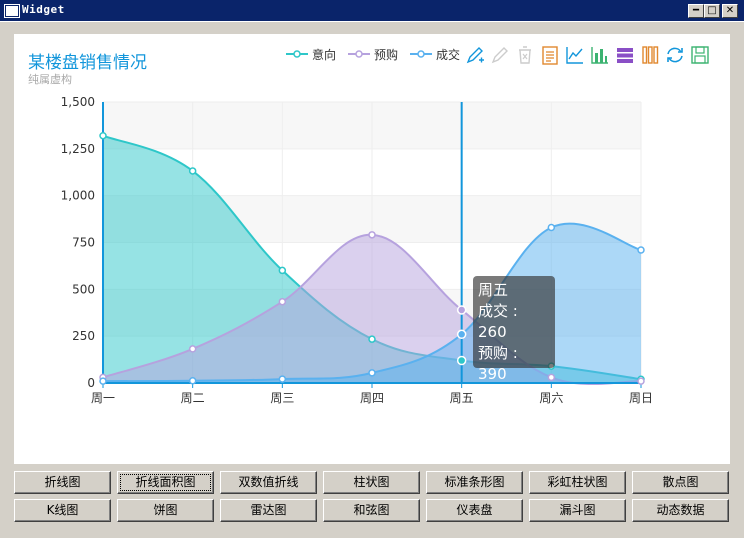  I want to click on legend-label: 成交, so click(448, 54).